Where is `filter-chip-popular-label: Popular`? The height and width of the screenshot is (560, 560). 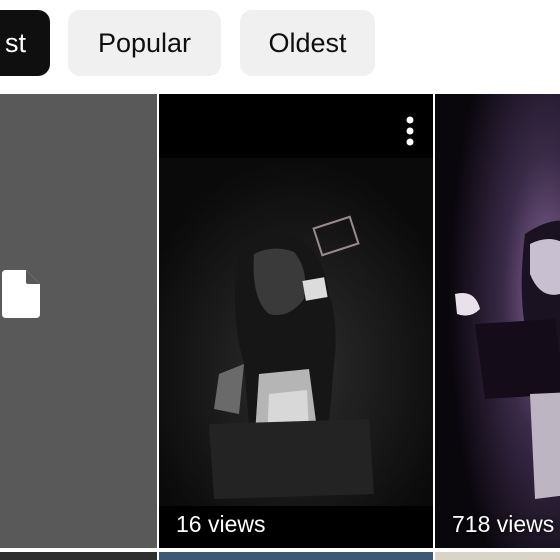
filter-chip-popular-label: Popular is located at coordinates (144, 42).